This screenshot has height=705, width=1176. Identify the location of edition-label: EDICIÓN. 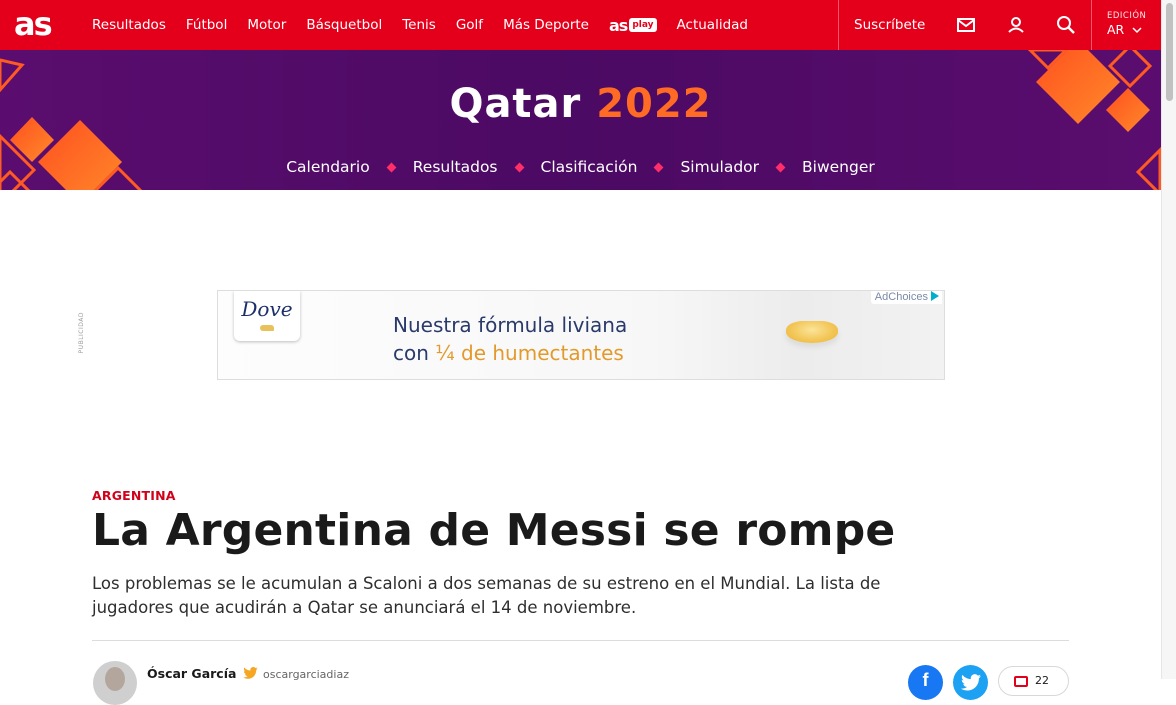
(1127, 16).